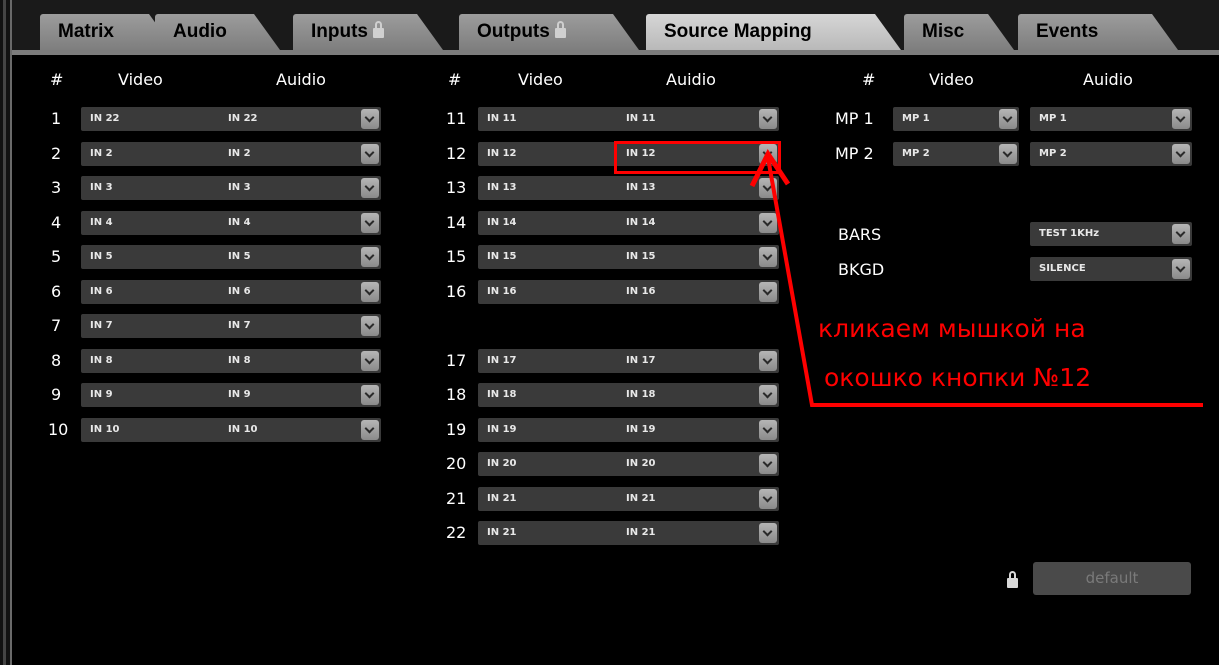 This screenshot has height=665, width=1219. I want to click on tab-inputs: Inputs, so click(368, 32).